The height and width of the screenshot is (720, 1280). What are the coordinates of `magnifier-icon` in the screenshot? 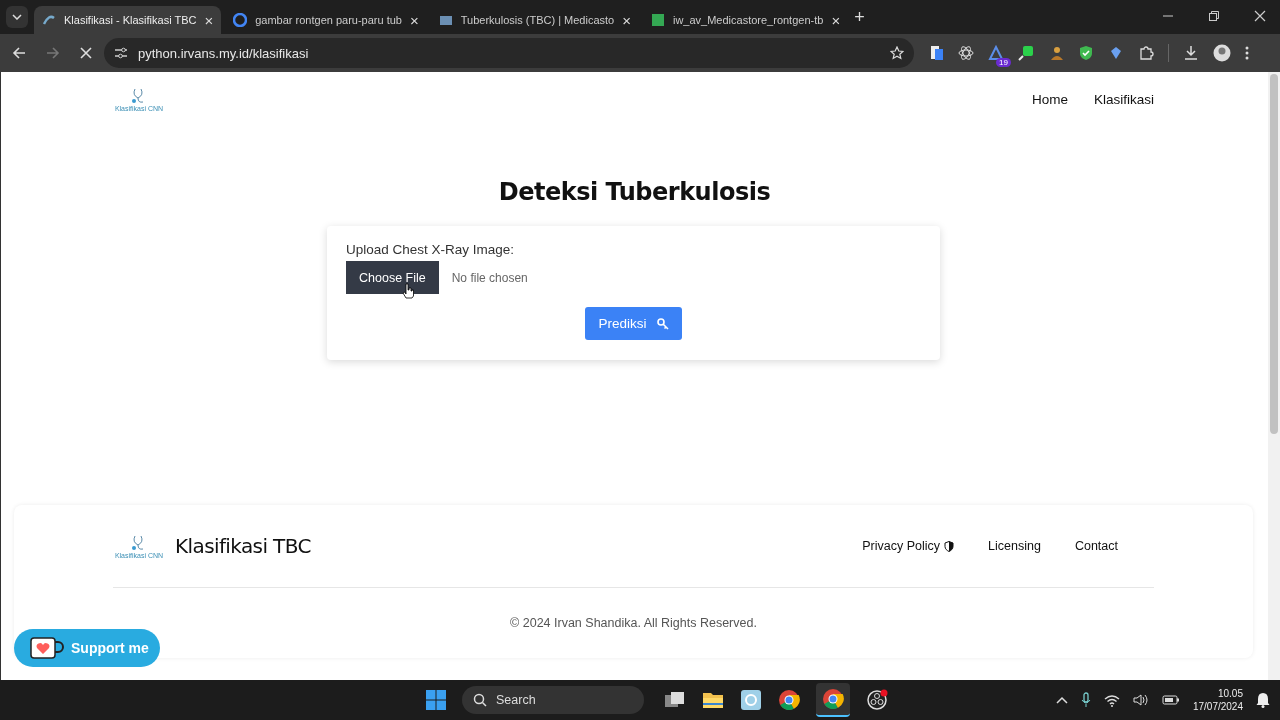 It's located at (1026, 53).